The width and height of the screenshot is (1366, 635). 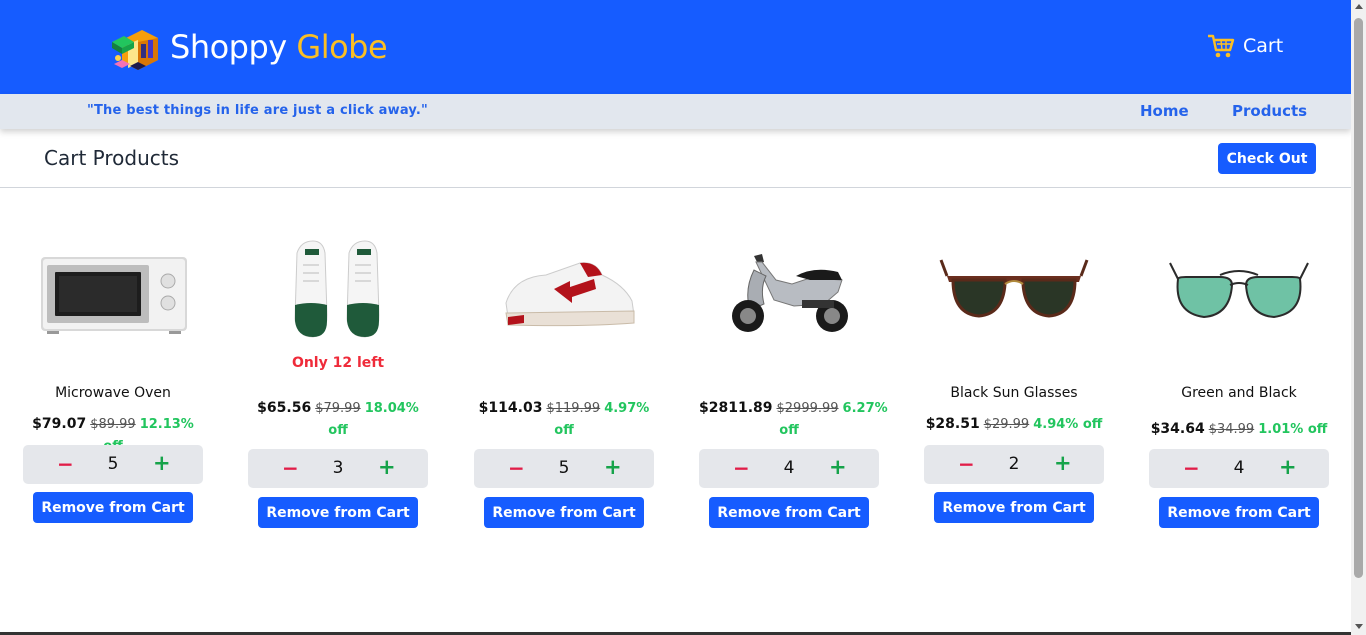 I want to click on nav-home-link: Home, so click(x=1164, y=111).